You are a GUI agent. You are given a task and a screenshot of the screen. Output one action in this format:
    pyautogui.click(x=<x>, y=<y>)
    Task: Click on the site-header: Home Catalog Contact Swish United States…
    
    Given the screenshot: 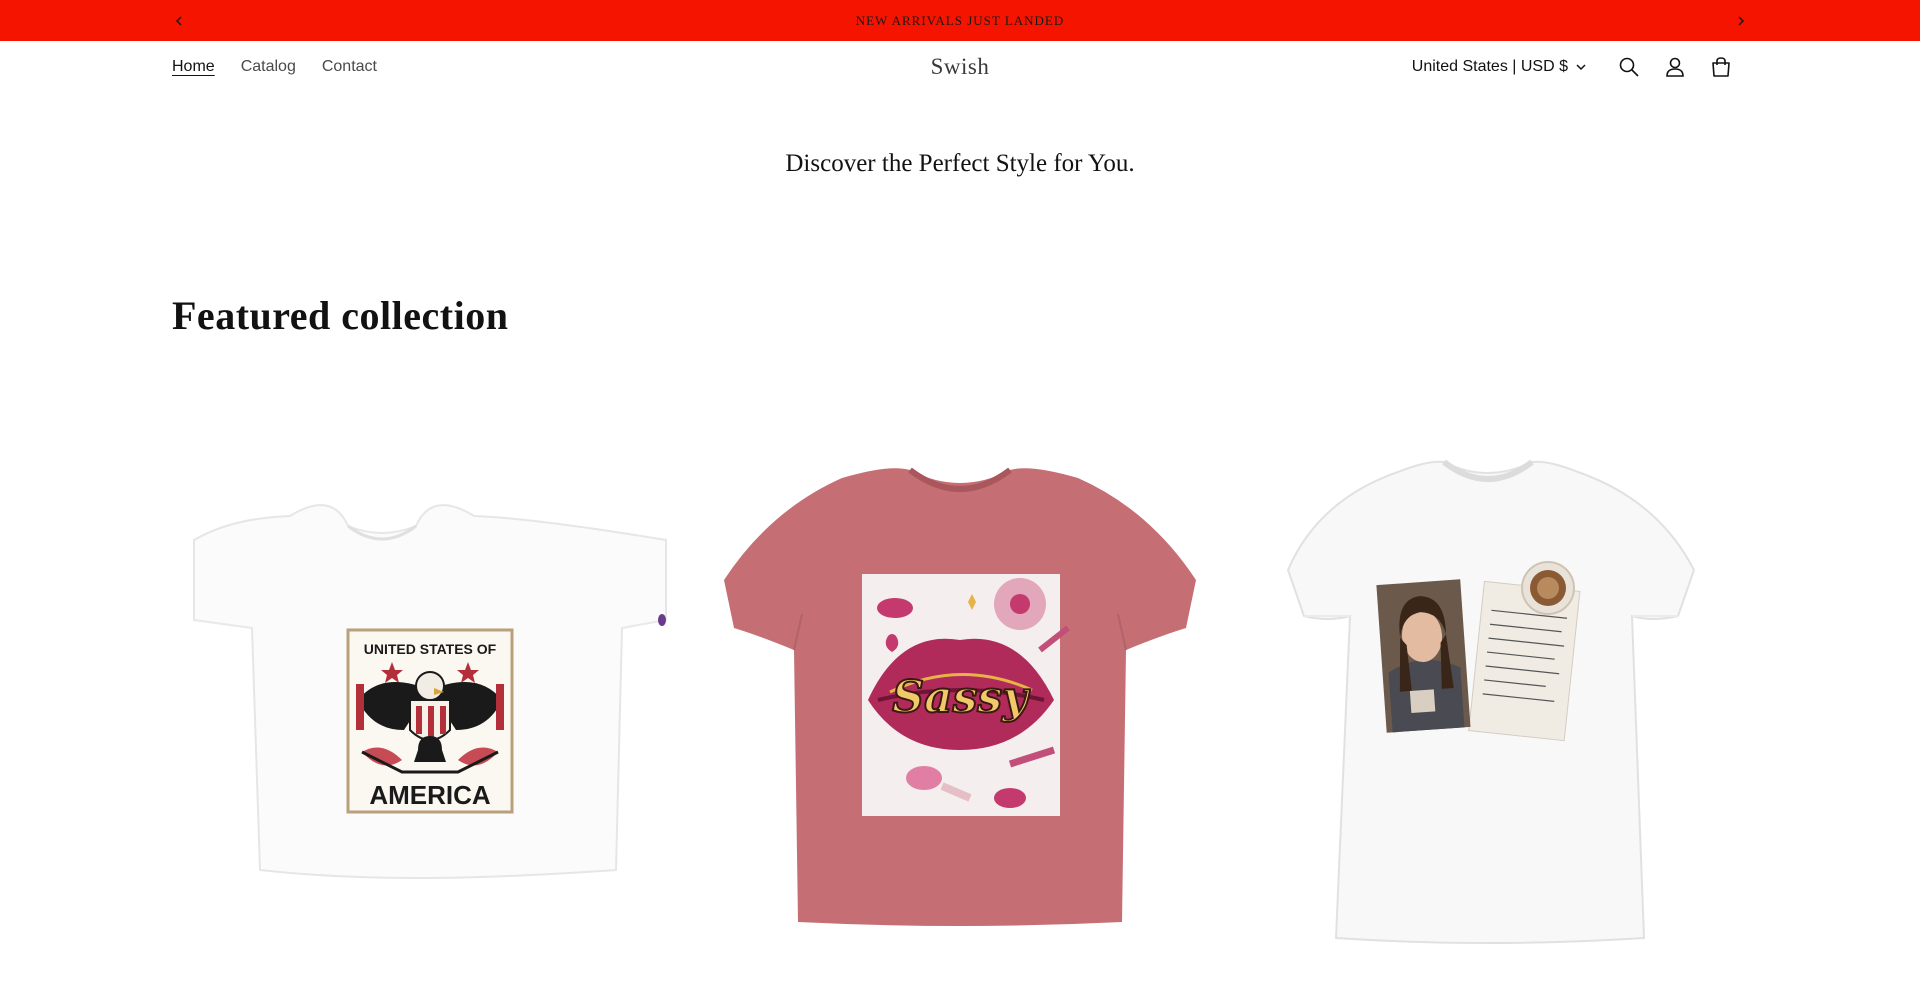 What is the action you would take?
    pyautogui.click(x=960, y=67)
    